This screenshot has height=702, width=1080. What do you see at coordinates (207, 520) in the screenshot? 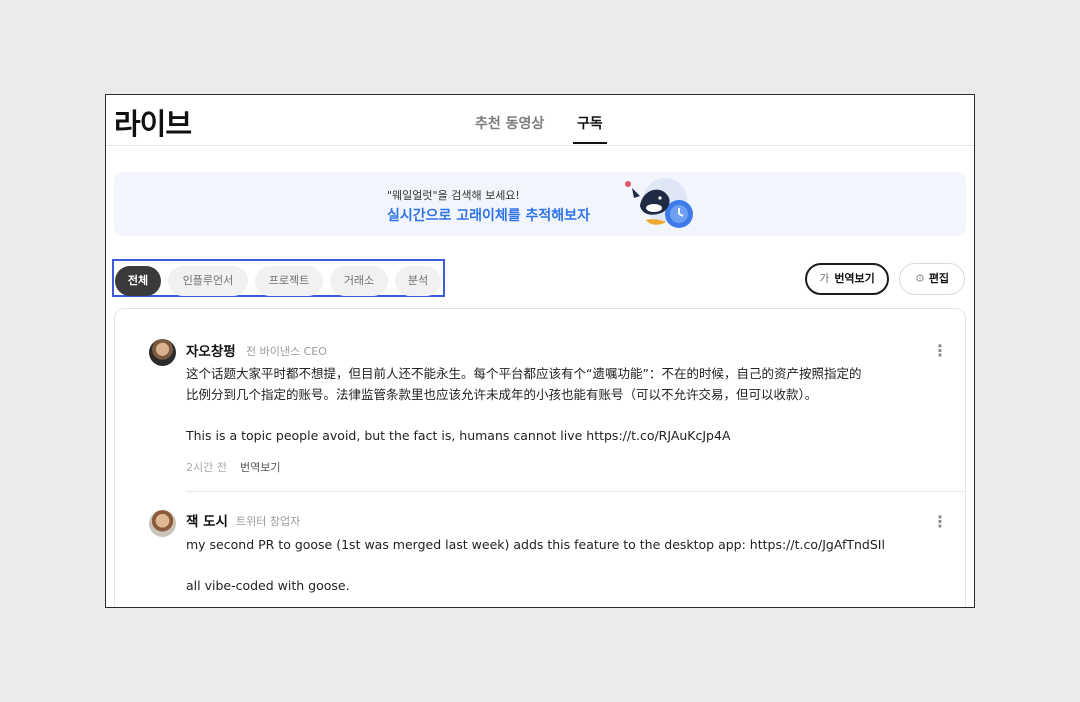
I see `post-author: 잭 도시` at bounding box center [207, 520].